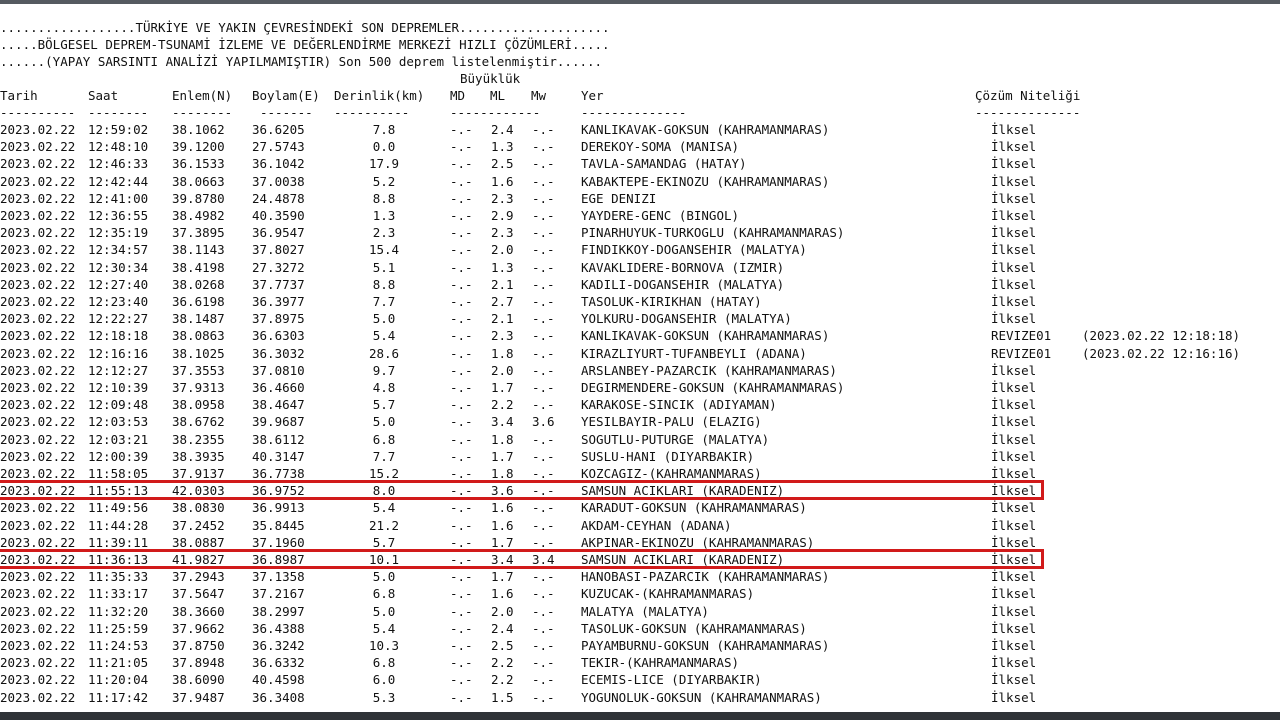 Image resolution: width=1280 pixels, height=720 pixels. What do you see at coordinates (198, 456) in the screenshot?
I see `cell-lat: 38.3935` at bounding box center [198, 456].